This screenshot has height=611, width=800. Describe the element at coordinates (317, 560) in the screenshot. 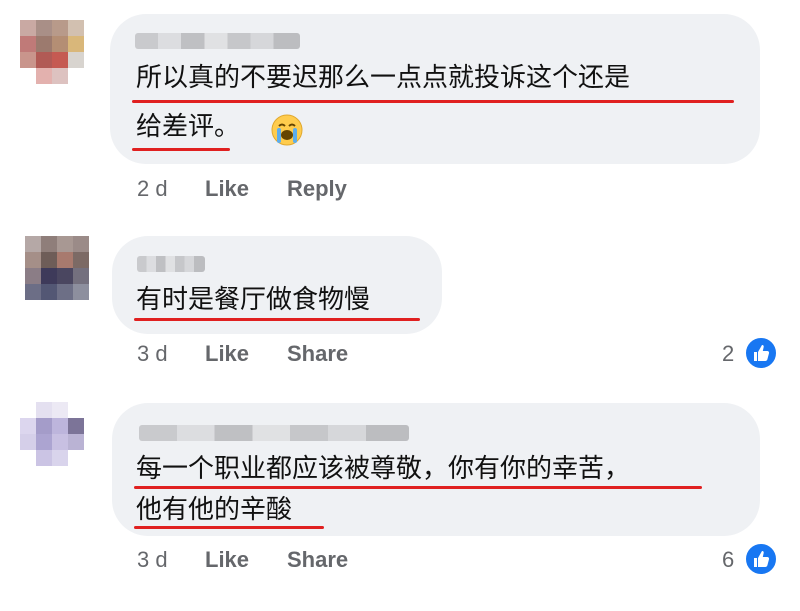

I see `share-button: Share` at that location.